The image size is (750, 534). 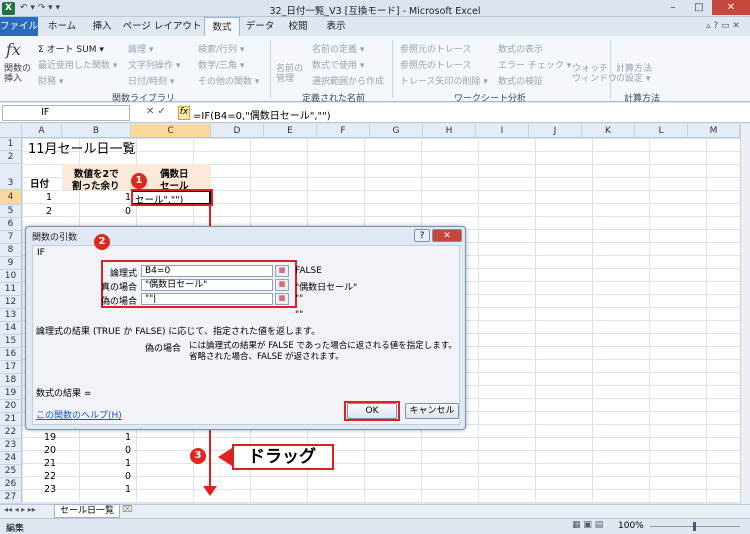 What do you see at coordinates (11, 354) in the screenshot?
I see `row-header: 16` at bounding box center [11, 354].